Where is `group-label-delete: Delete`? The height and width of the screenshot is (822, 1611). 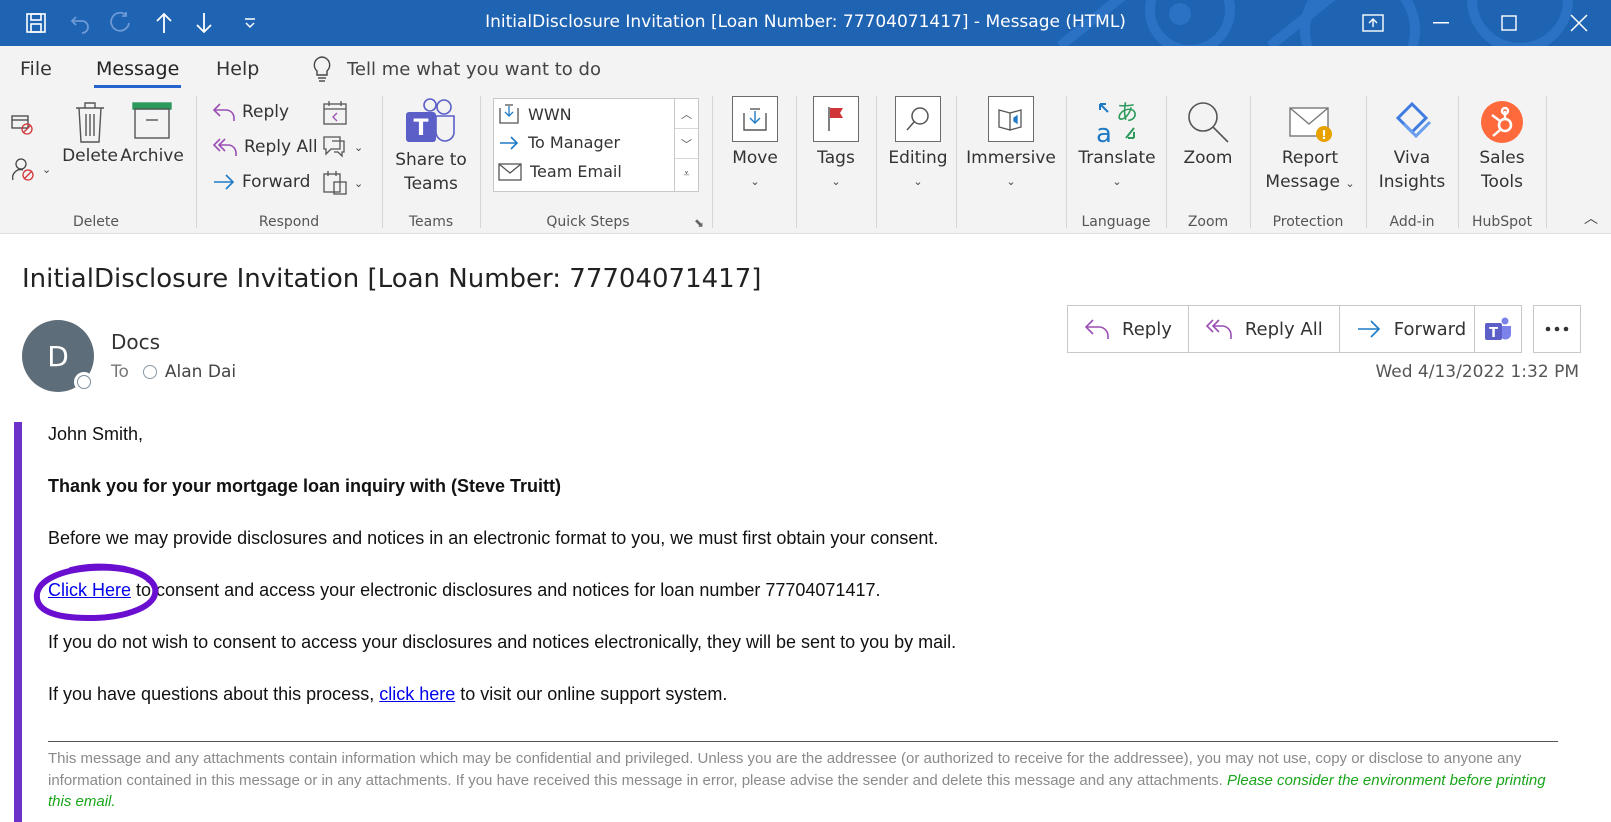 group-label-delete: Delete is located at coordinates (96, 222).